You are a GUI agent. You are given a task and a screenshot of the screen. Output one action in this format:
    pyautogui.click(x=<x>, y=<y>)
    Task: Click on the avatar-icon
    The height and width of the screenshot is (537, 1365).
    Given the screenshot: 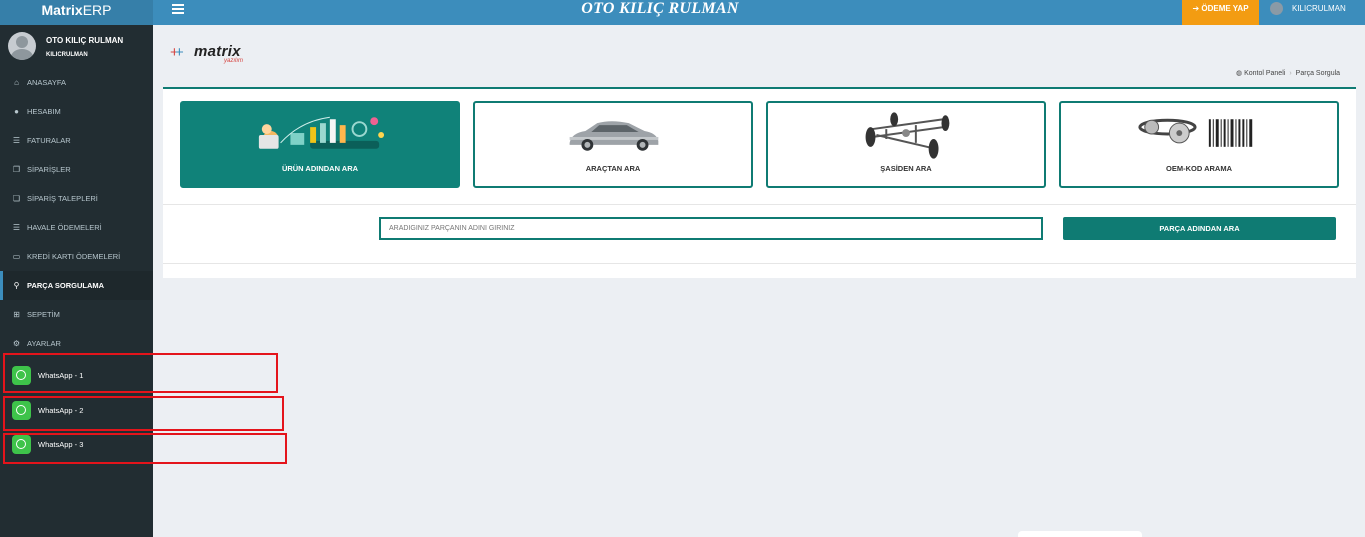 What is the action you would take?
    pyautogui.click(x=1276, y=8)
    